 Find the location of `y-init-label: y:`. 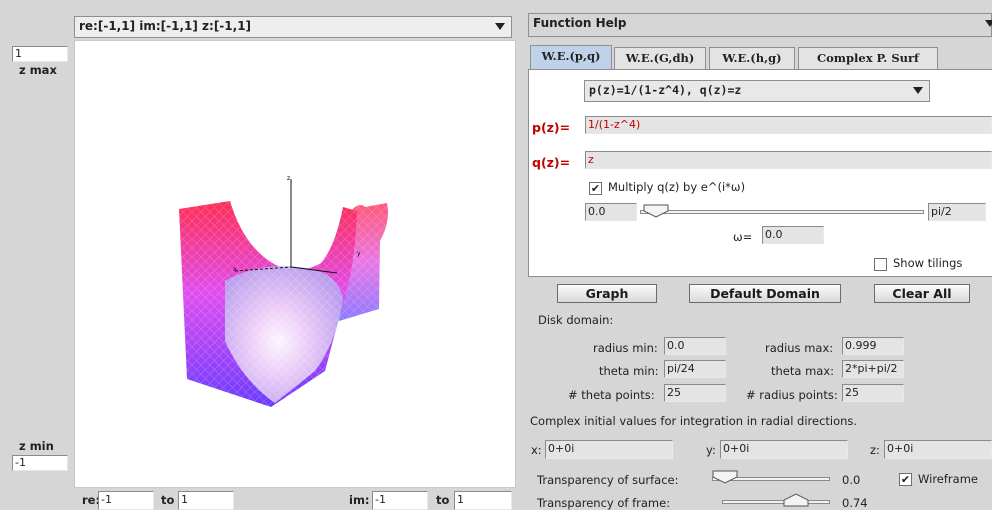

y-init-label: y: is located at coordinates (711, 450).